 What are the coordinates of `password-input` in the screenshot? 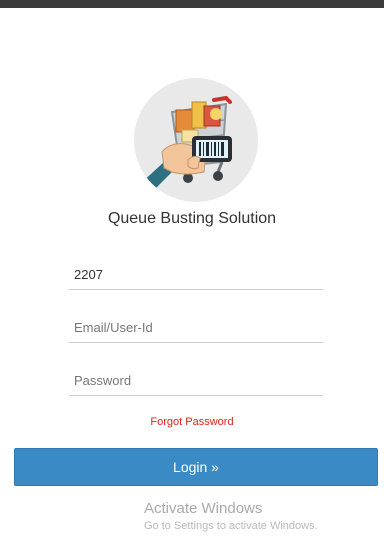 It's located at (196, 381).